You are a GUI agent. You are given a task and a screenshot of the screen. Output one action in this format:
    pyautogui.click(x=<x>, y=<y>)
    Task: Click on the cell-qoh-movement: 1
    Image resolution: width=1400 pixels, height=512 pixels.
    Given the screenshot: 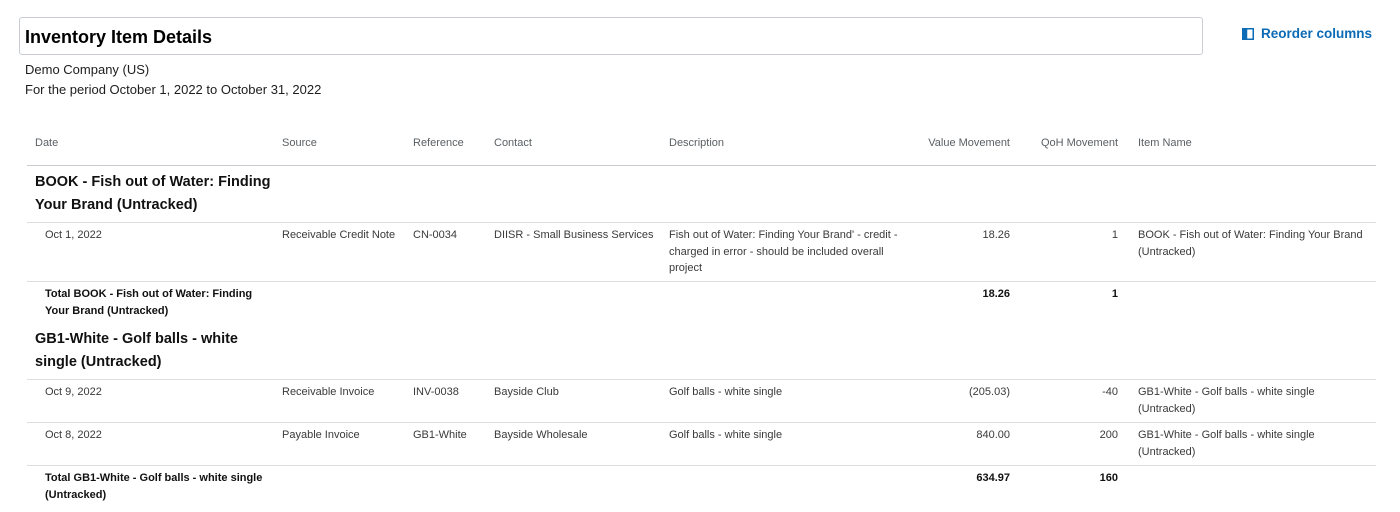 What is the action you would take?
    pyautogui.click(x=1114, y=235)
    